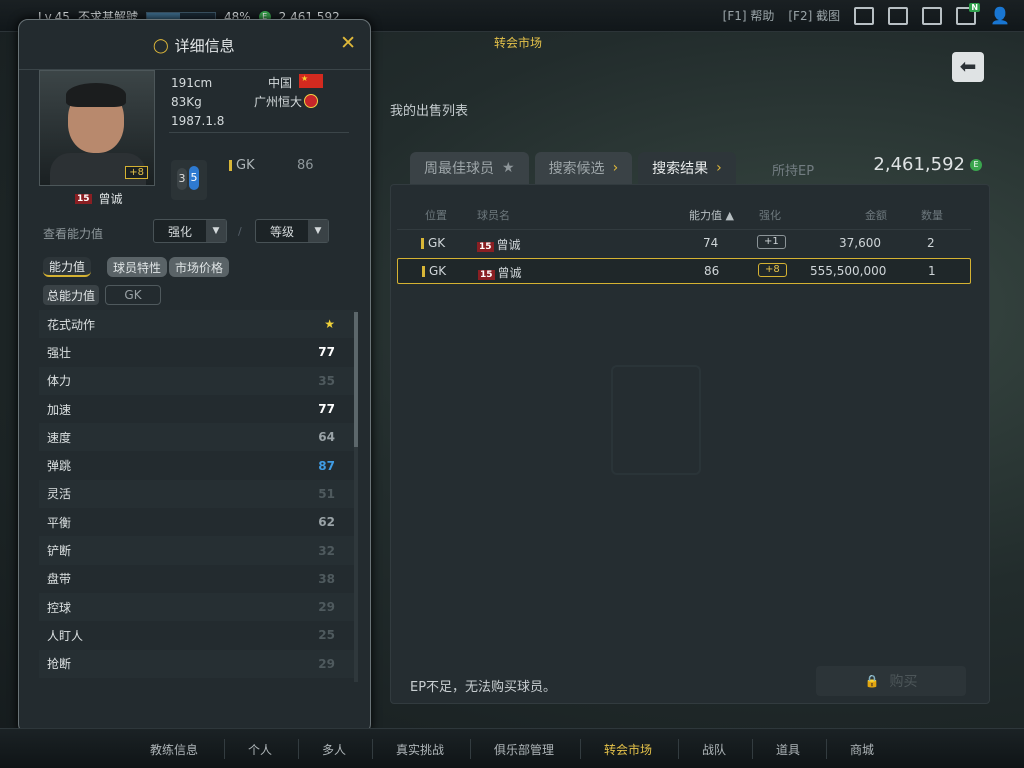 The image size is (1024, 768). What do you see at coordinates (356, 379) in the screenshot?
I see `stats-scrollbar-thumb` at bounding box center [356, 379].